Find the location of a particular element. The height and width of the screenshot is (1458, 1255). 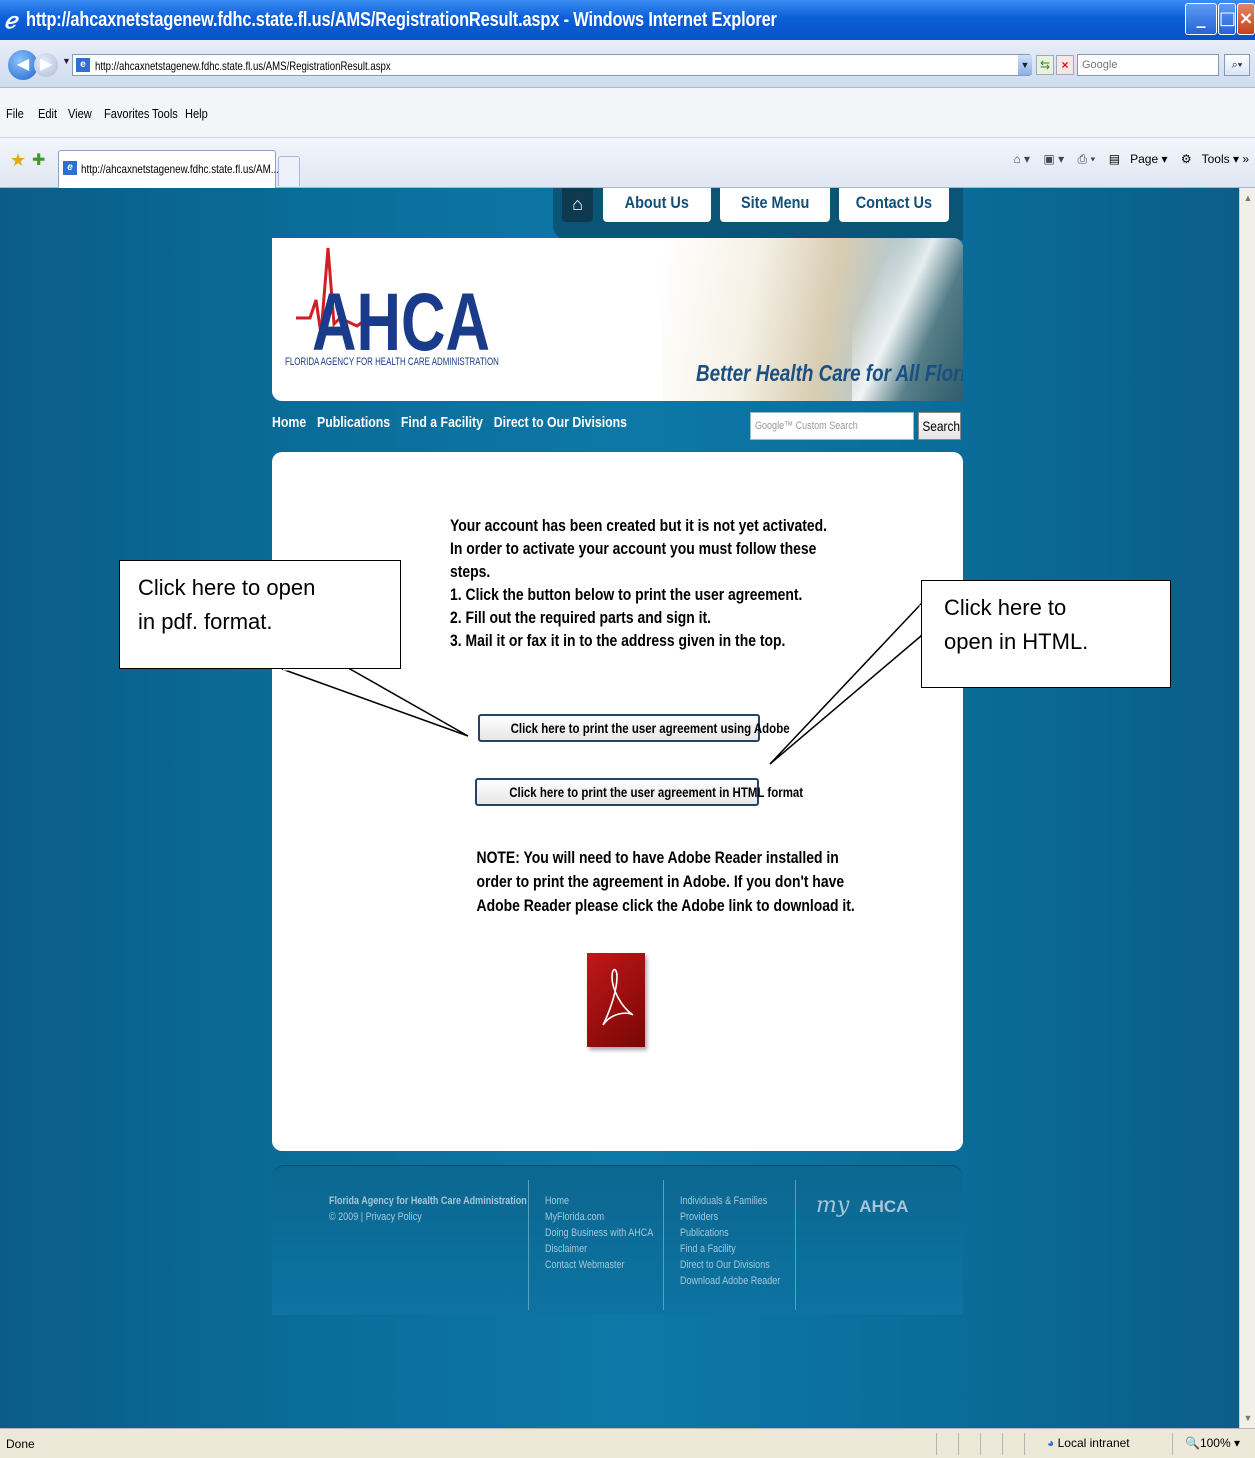

tab-site-menu: Site Menu is located at coordinates (775, 205).